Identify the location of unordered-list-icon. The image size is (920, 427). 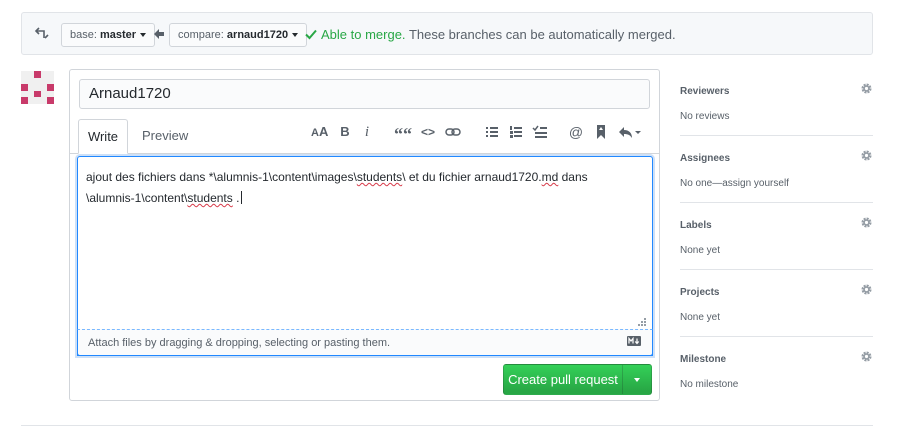
(492, 132).